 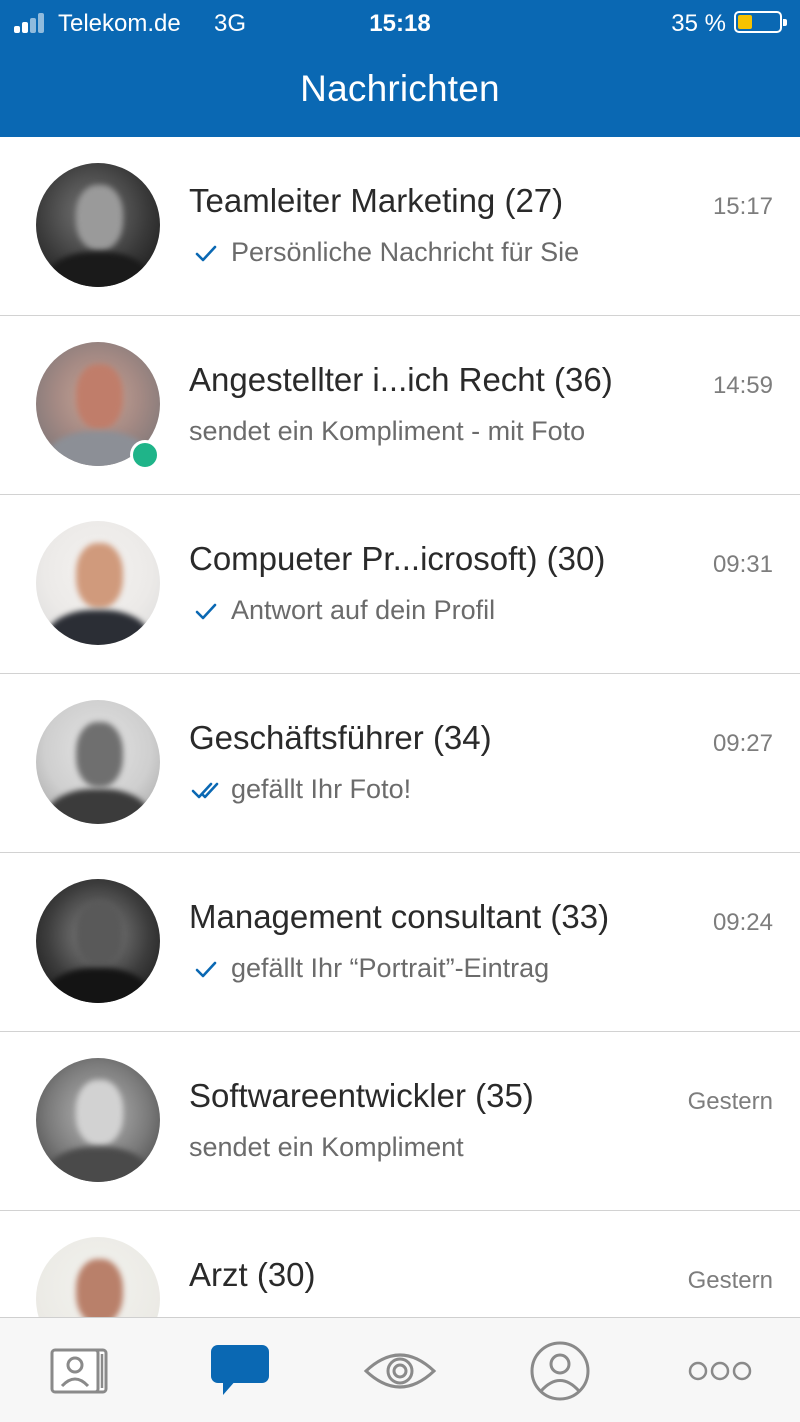 I want to click on tab-visitors, so click(x=400, y=1370).